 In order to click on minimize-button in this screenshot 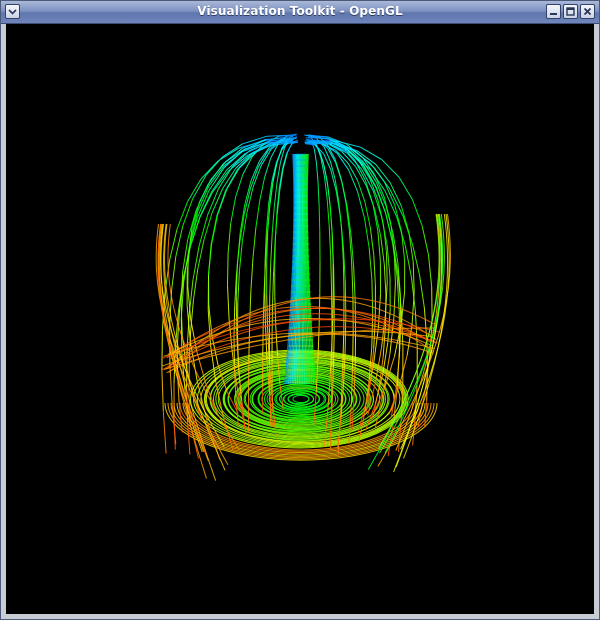, I will do `click(553, 11)`.